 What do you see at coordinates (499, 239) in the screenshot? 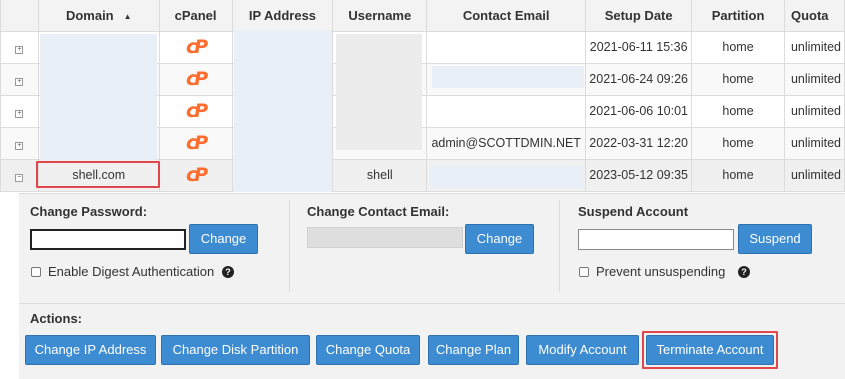
I see `change-email-button: Change` at bounding box center [499, 239].